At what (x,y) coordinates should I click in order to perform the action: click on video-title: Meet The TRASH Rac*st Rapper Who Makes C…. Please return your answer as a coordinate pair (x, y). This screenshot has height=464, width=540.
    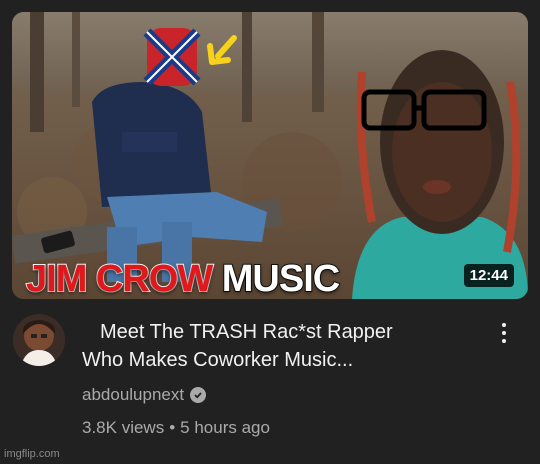
    Looking at the image, I should click on (272, 346).